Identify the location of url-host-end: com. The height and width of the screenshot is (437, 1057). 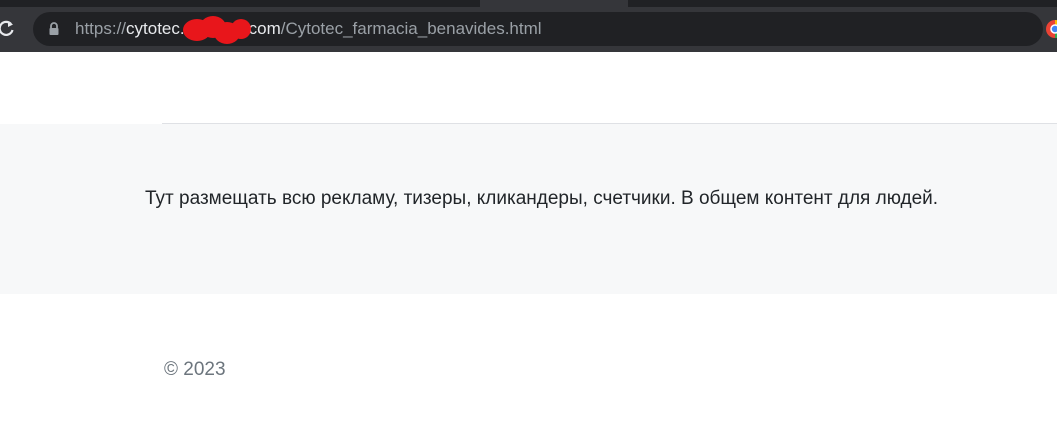
(264, 28).